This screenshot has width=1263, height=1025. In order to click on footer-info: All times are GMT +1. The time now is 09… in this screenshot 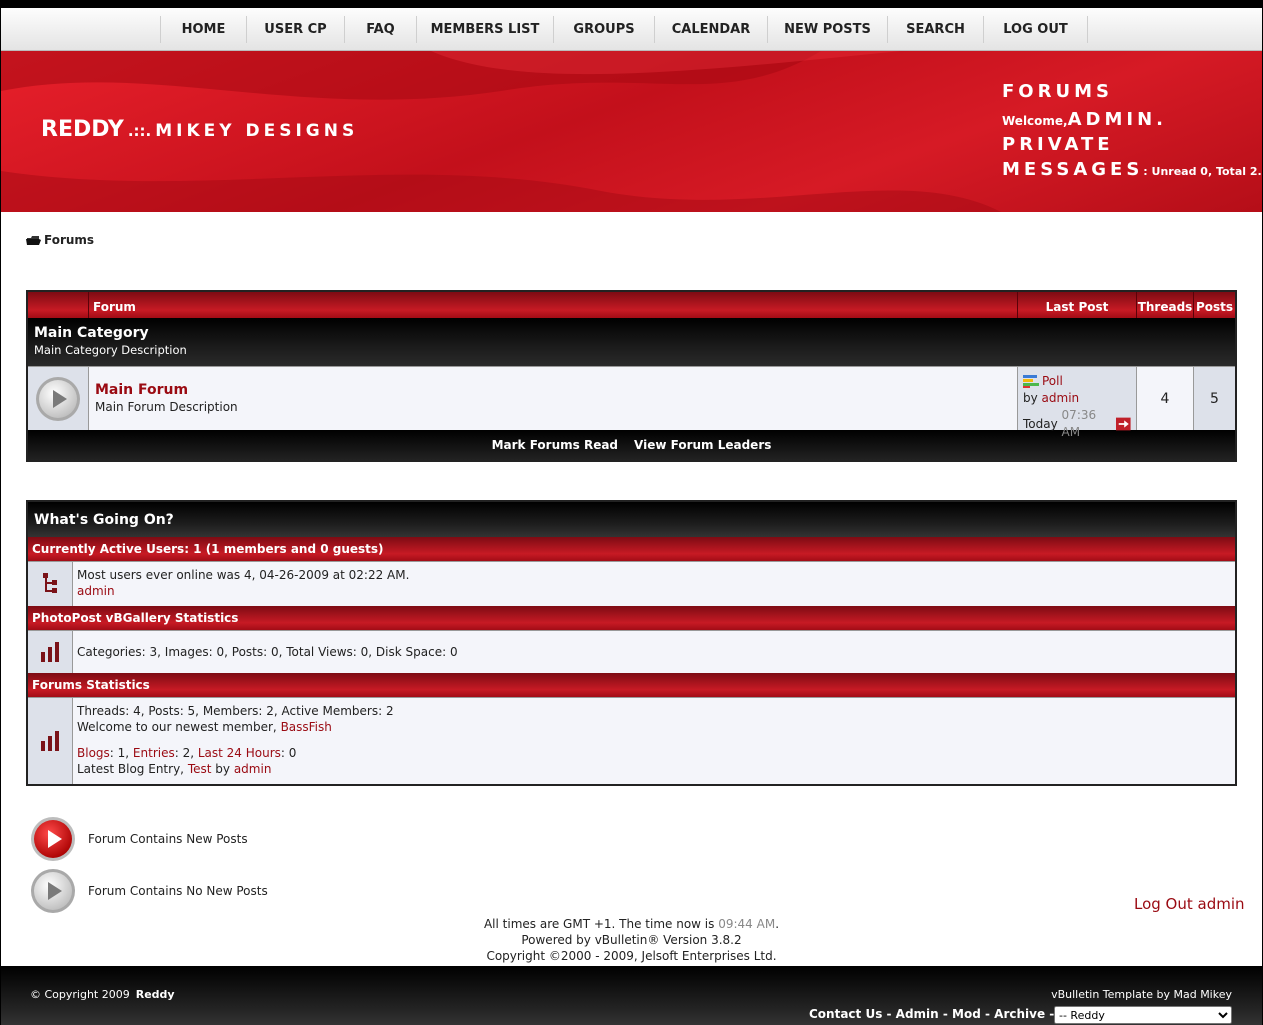, I will do `click(631, 940)`.